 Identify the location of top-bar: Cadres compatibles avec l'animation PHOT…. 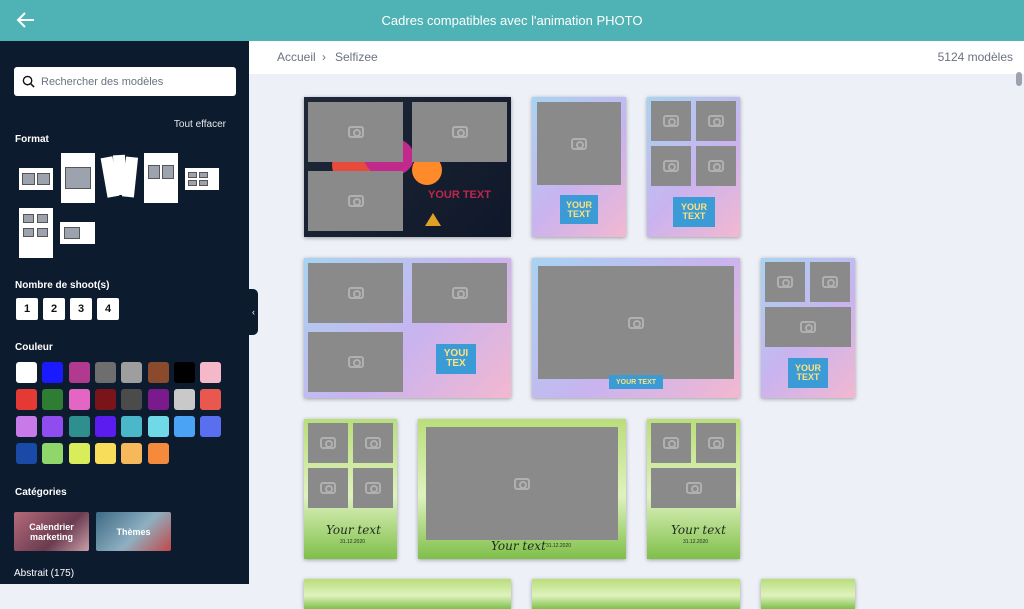
(512, 20).